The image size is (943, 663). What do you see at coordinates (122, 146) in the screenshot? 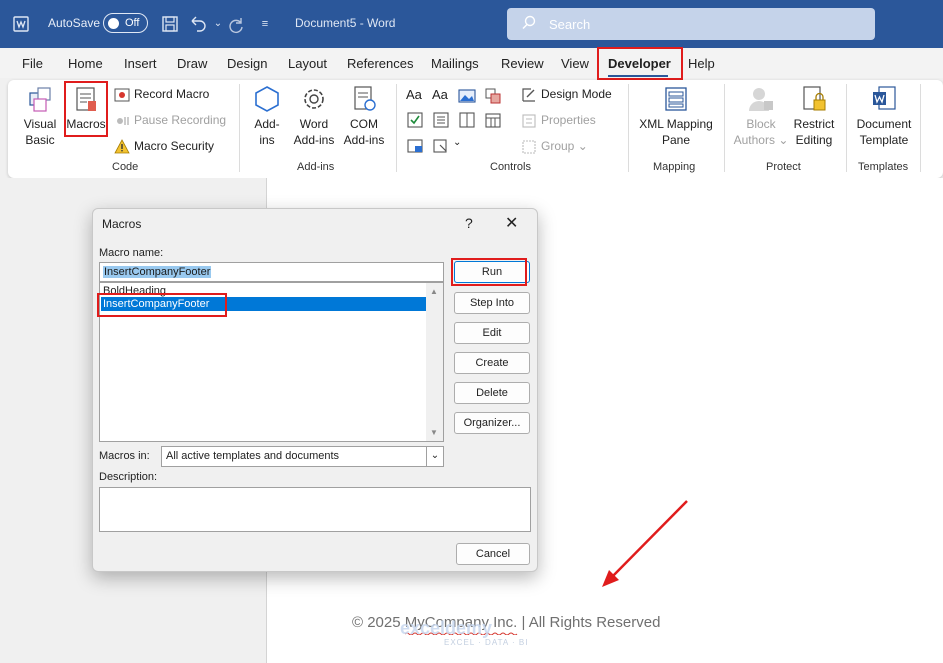
I see `warning-icon` at bounding box center [122, 146].